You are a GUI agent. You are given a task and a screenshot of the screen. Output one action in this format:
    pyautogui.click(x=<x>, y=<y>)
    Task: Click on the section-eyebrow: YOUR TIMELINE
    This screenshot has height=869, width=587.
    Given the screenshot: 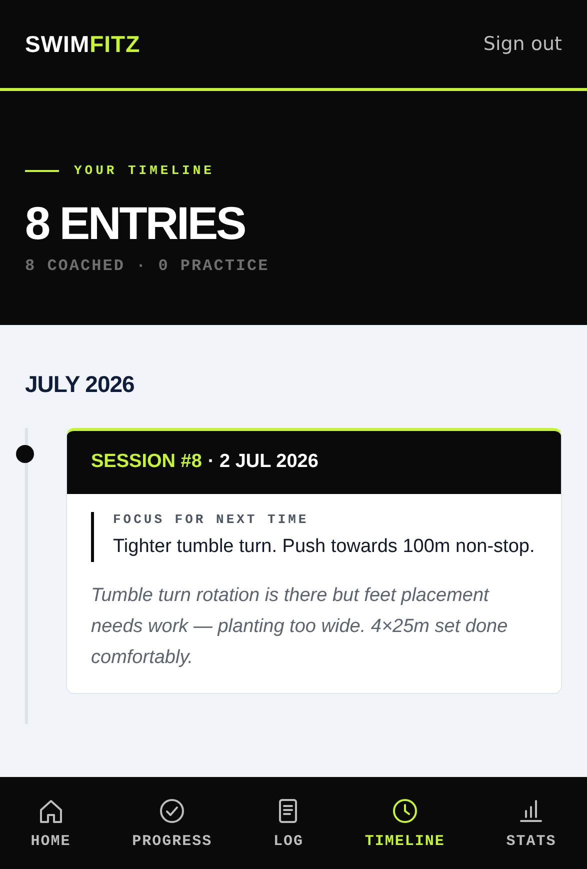 What is the action you would take?
    pyautogui.click(x=144, y=170)
    